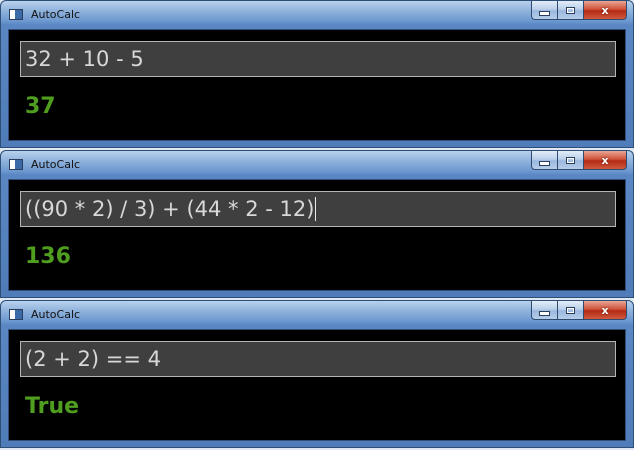 This screenshot has width=634, height=450. I want to click on result-value: 136, so click(48, 256).